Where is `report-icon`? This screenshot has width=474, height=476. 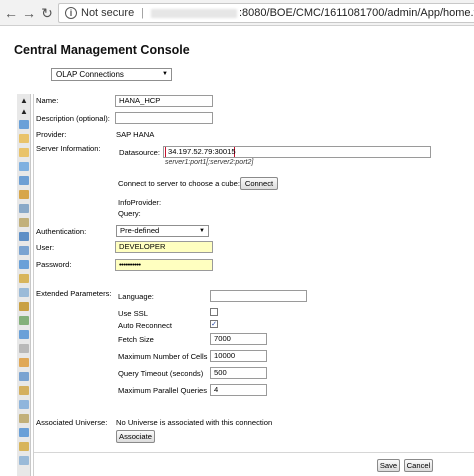 report-icon is located at coordinates (24, 180).